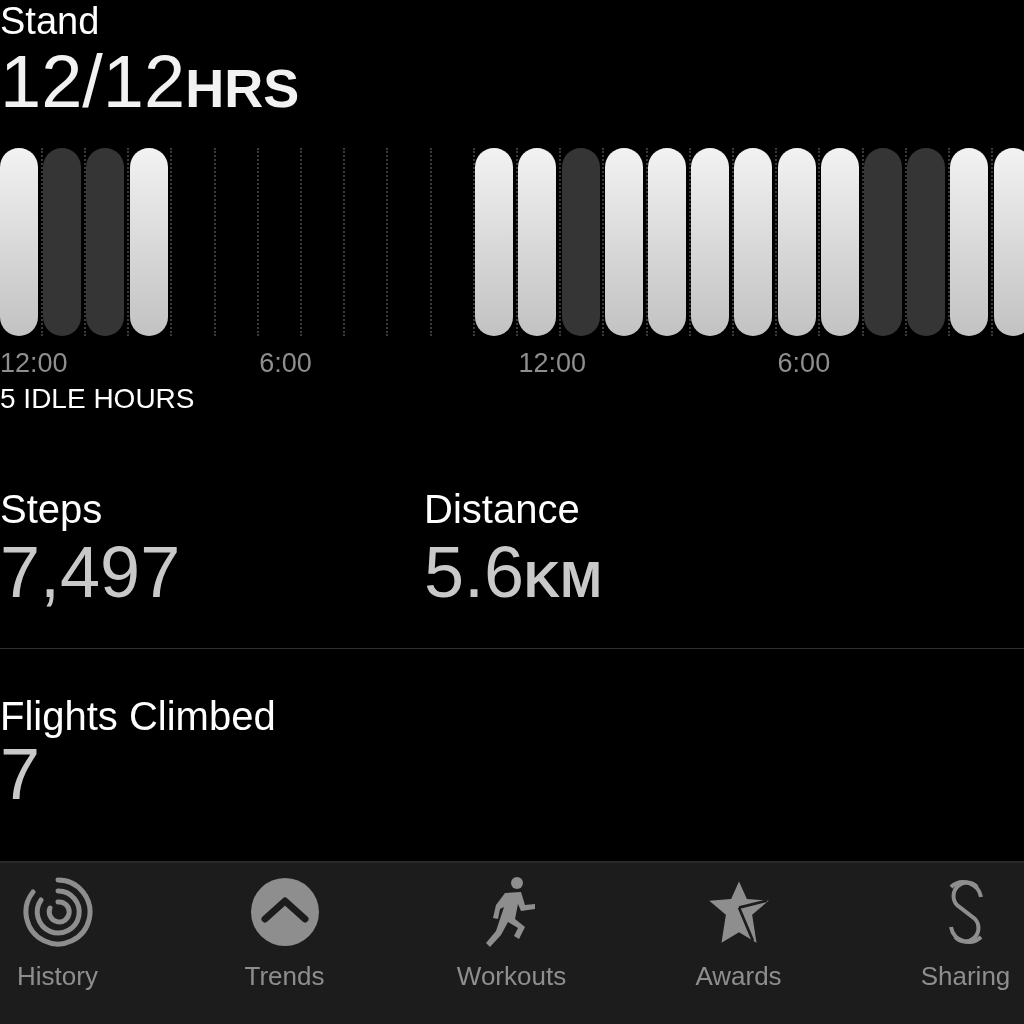 The height and width of the screenshot is (1024, 1024). Describe the element at coordinates (91, 572) in the screenshot. I see `metric-value: 7,497` at that location.